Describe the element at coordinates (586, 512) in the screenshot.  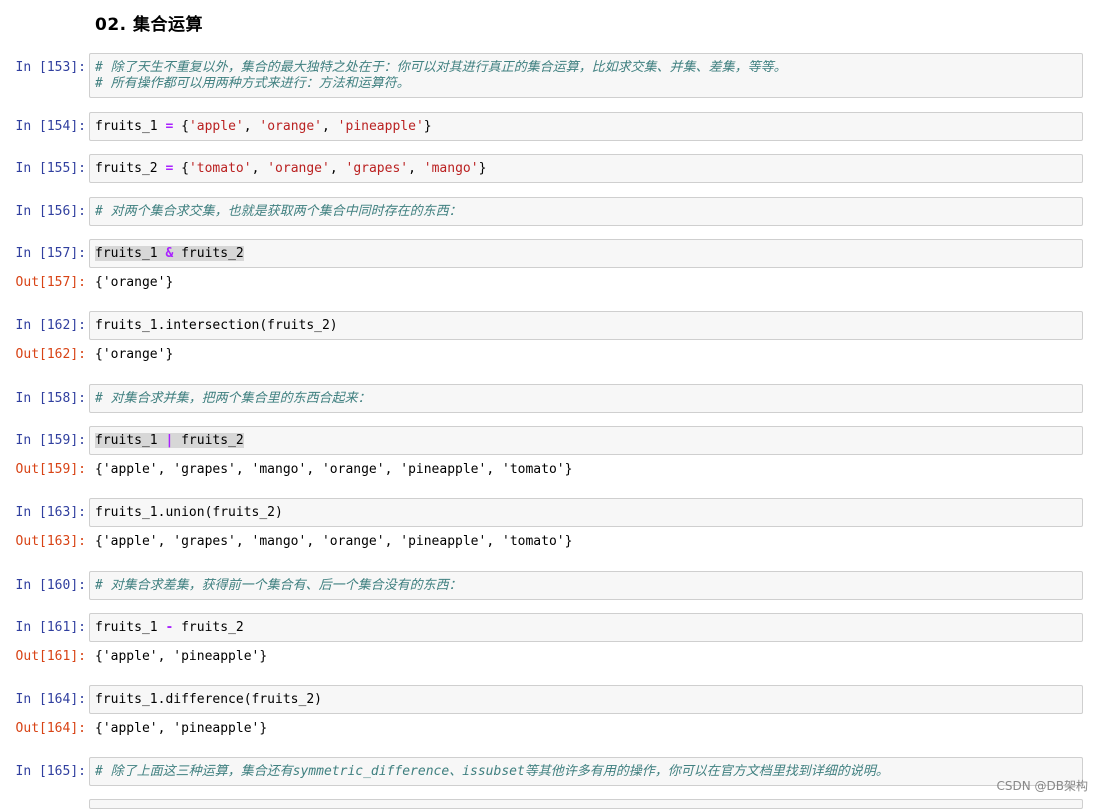
I see `code-input-cell: fruits_1.union(fruits_2)` at that location.